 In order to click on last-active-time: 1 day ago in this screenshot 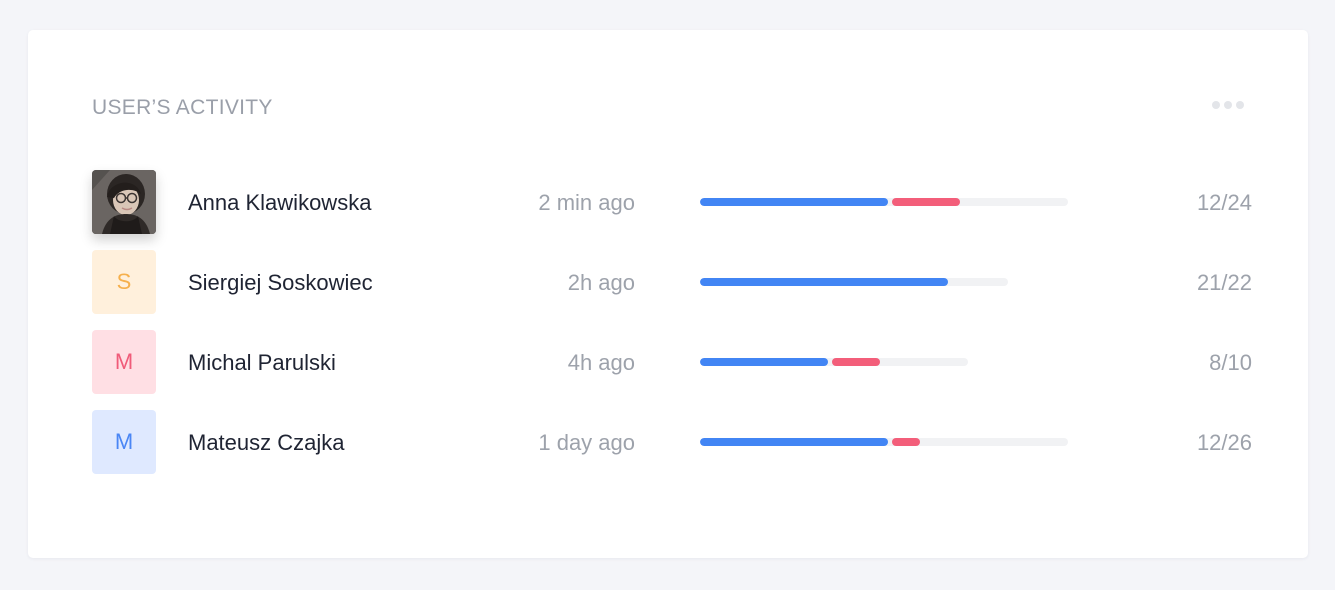, I will do `click(586, 442)`.